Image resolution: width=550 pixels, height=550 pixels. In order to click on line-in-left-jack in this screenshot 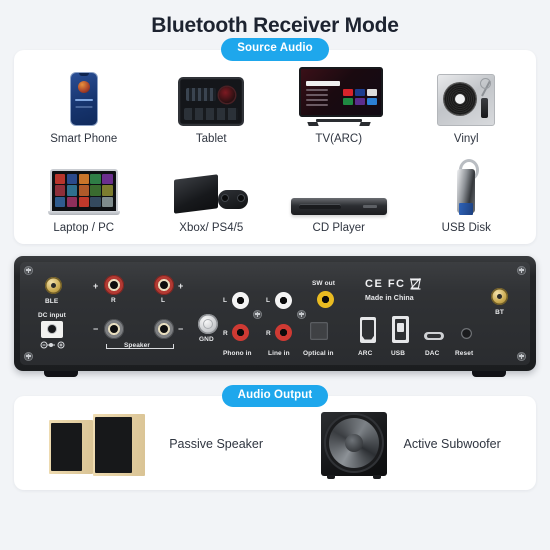, I will do `click(283, 300)`.